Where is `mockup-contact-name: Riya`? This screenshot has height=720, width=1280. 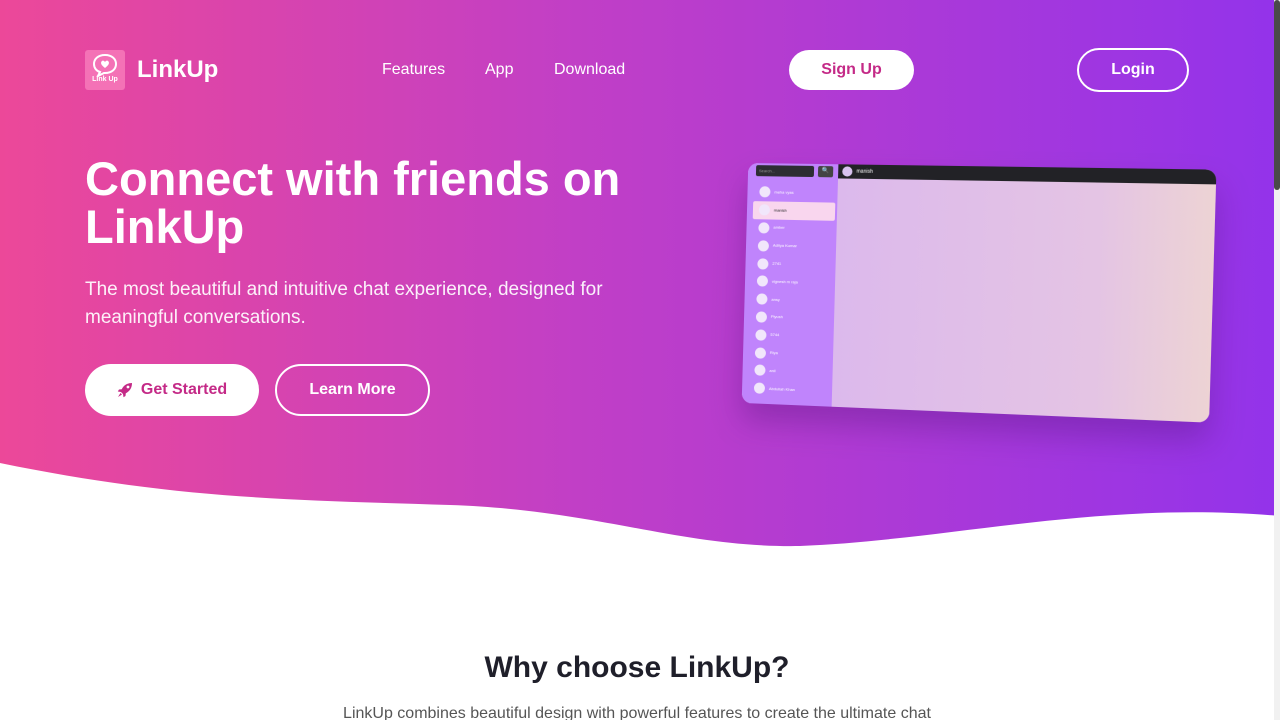 mockup-contact-name: Riya is located at coordinates (773, 352).